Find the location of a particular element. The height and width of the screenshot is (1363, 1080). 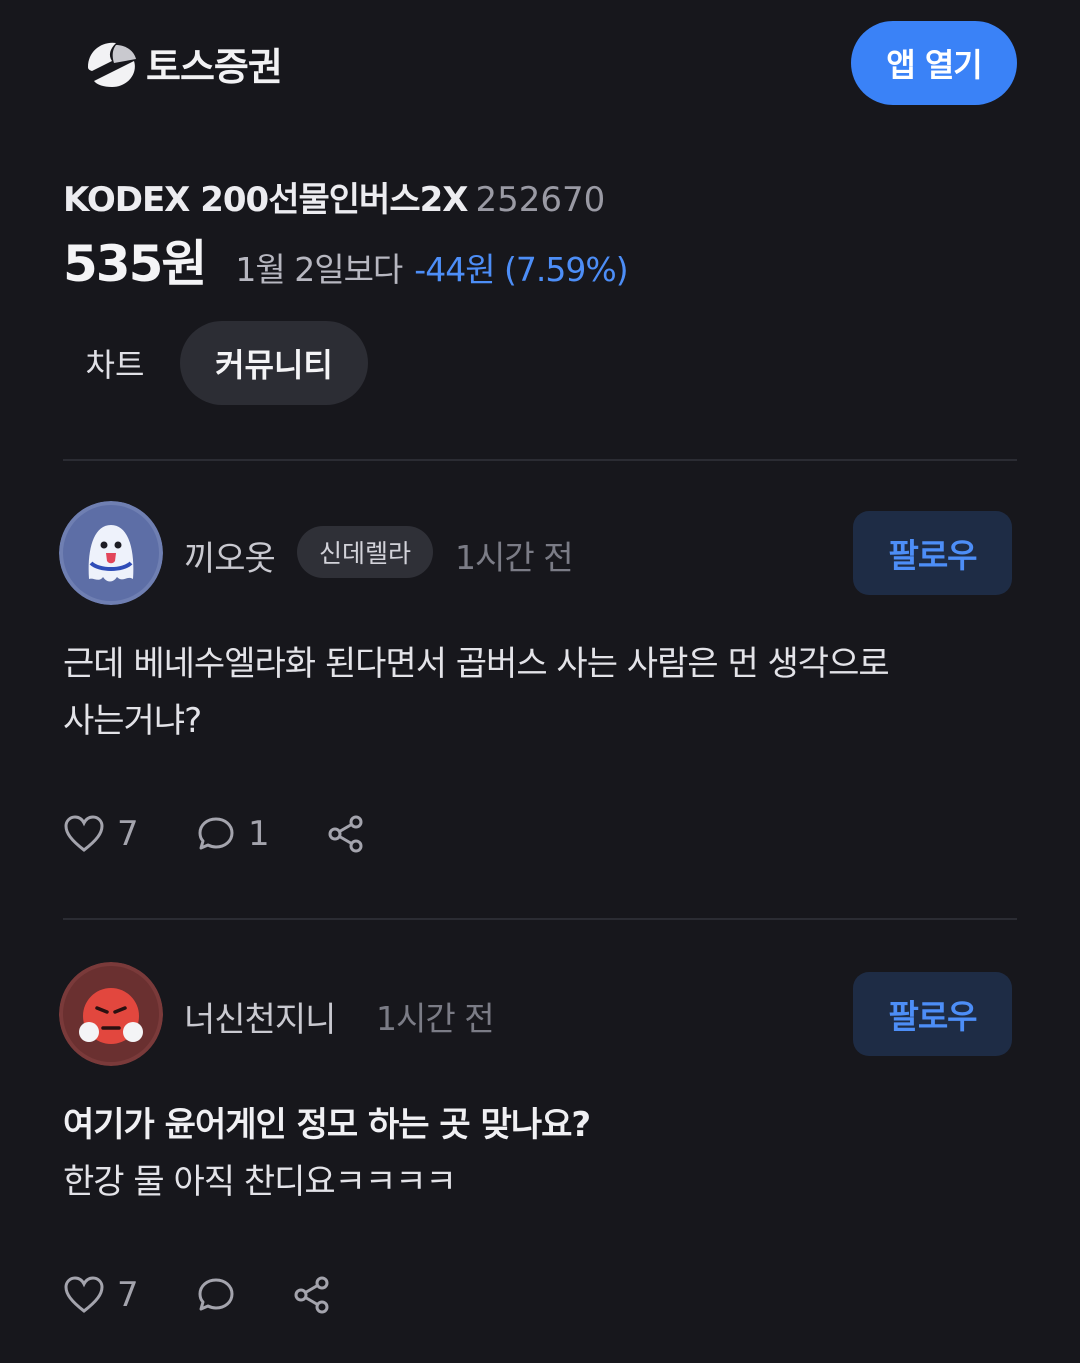

header: 토스증권 앱 열기 is located at coordinates (540, 65).